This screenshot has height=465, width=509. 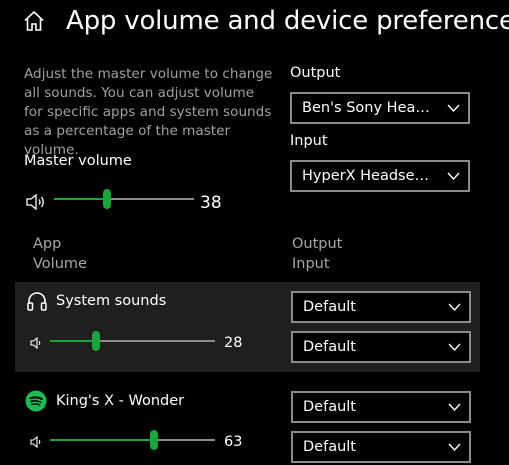 I want to click on home-icon, so click(x=34, y=21).